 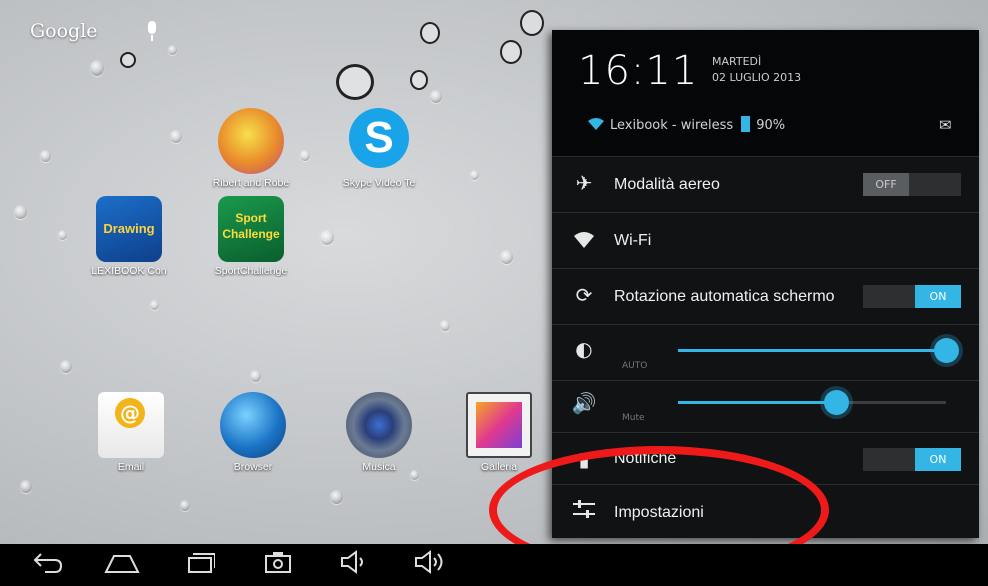 I want to click on volume-mute-label: Mute, so click(x=633, y=418).